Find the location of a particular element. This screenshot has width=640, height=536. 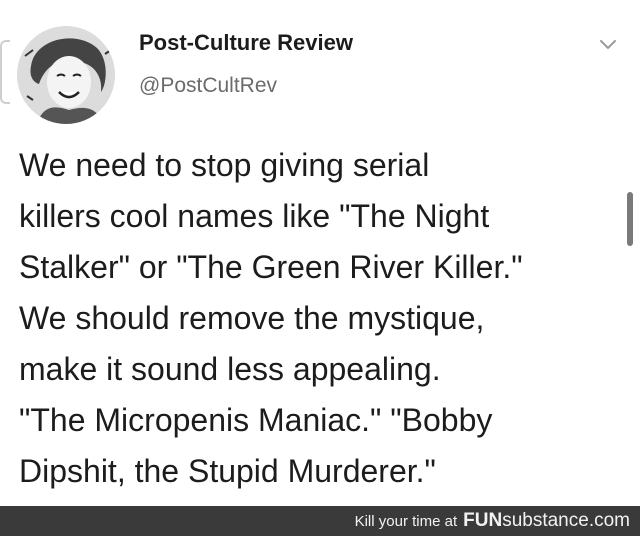

tweet-line: Dipshit, the Stupid Murderer." is located at coordinates (227, 471).